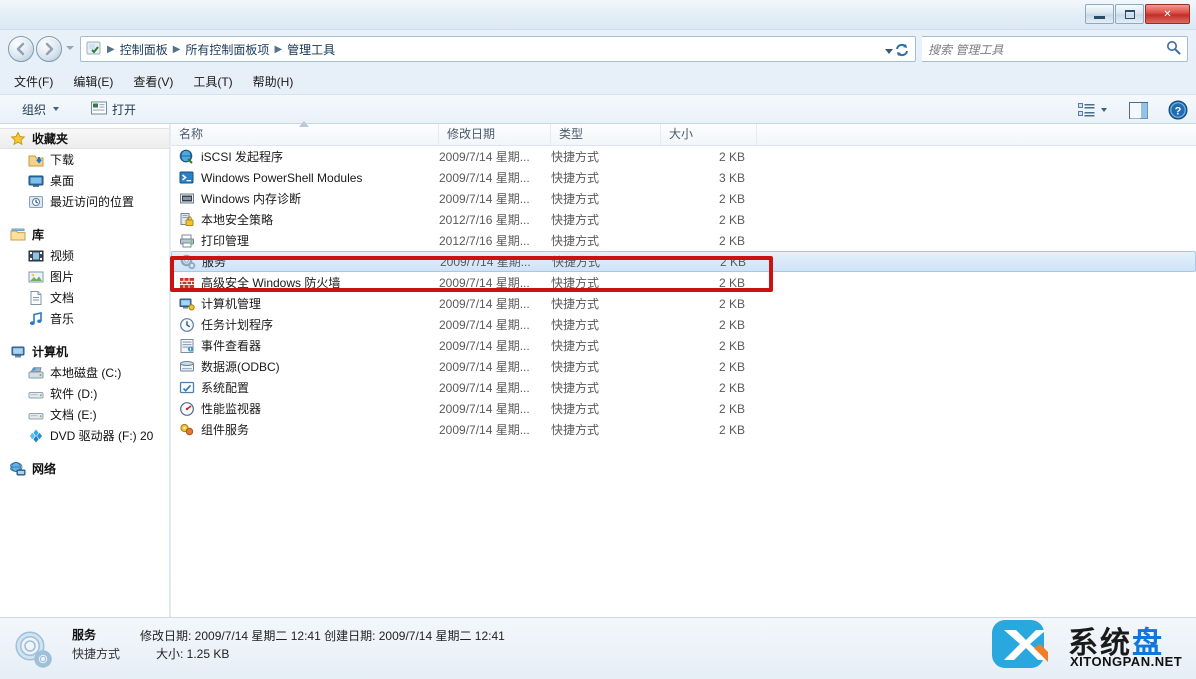 The image size is (1196, 679). Describe the element at coordinates (188, 262) in the screenshot. I see `services-icon` at that location.